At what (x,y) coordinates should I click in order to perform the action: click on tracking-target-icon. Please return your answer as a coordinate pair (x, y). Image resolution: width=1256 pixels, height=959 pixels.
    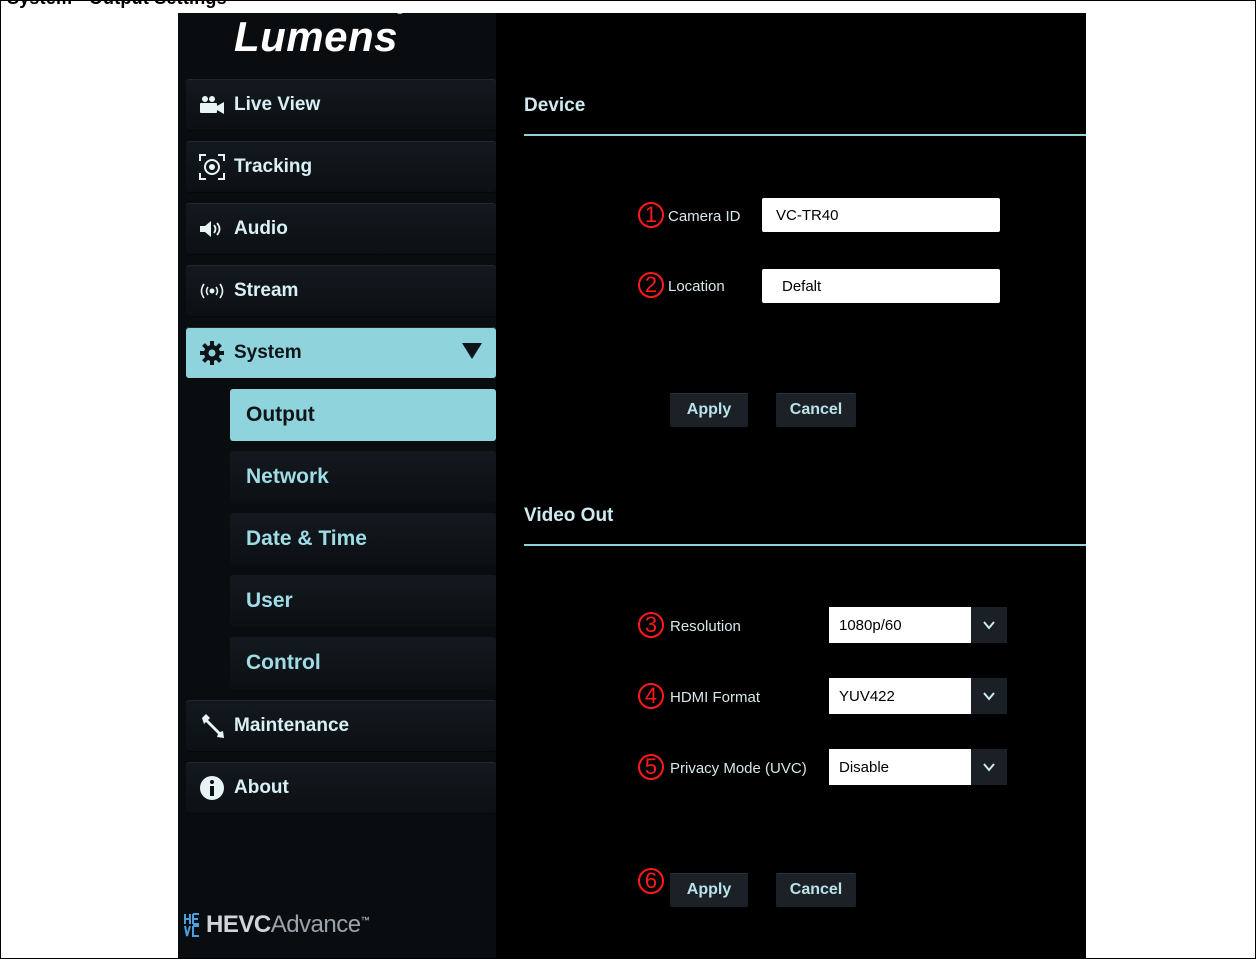
    Looking at the image, I should click on (212, 167).